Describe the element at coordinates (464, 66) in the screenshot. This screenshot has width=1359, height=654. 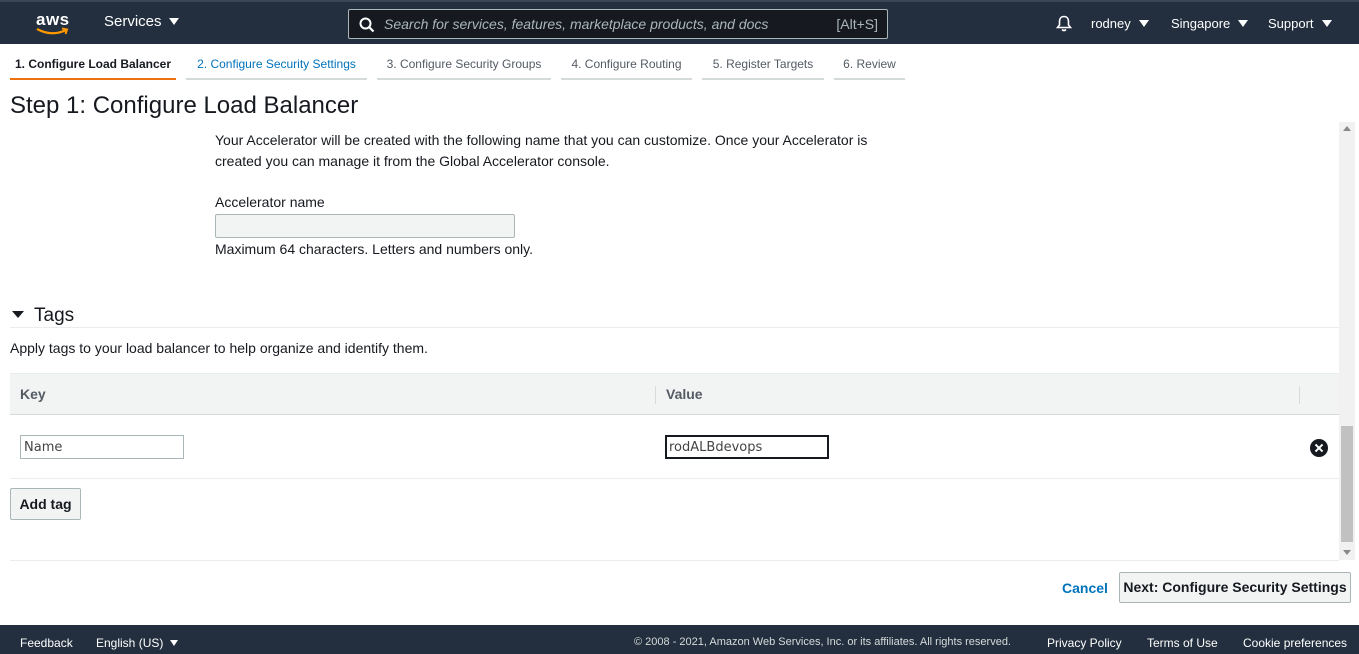
I see `step-configure-security-groups: 3. Configure Security Groups` at that location.